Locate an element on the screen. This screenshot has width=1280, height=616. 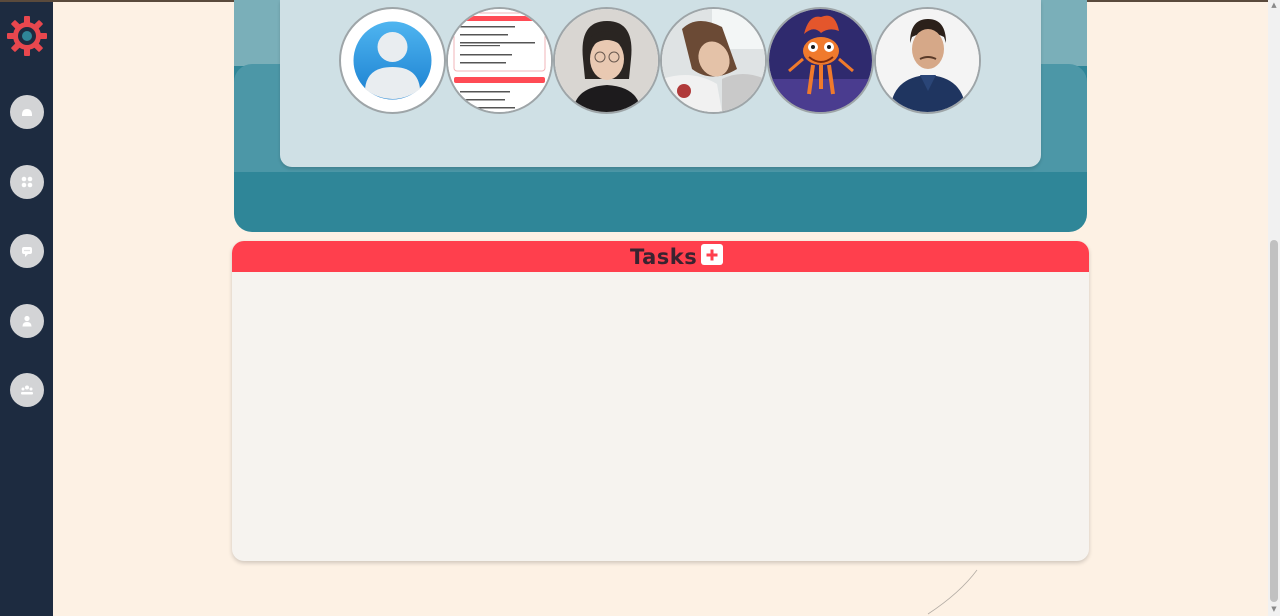
chat-icon is located at coordinates (27, 252).